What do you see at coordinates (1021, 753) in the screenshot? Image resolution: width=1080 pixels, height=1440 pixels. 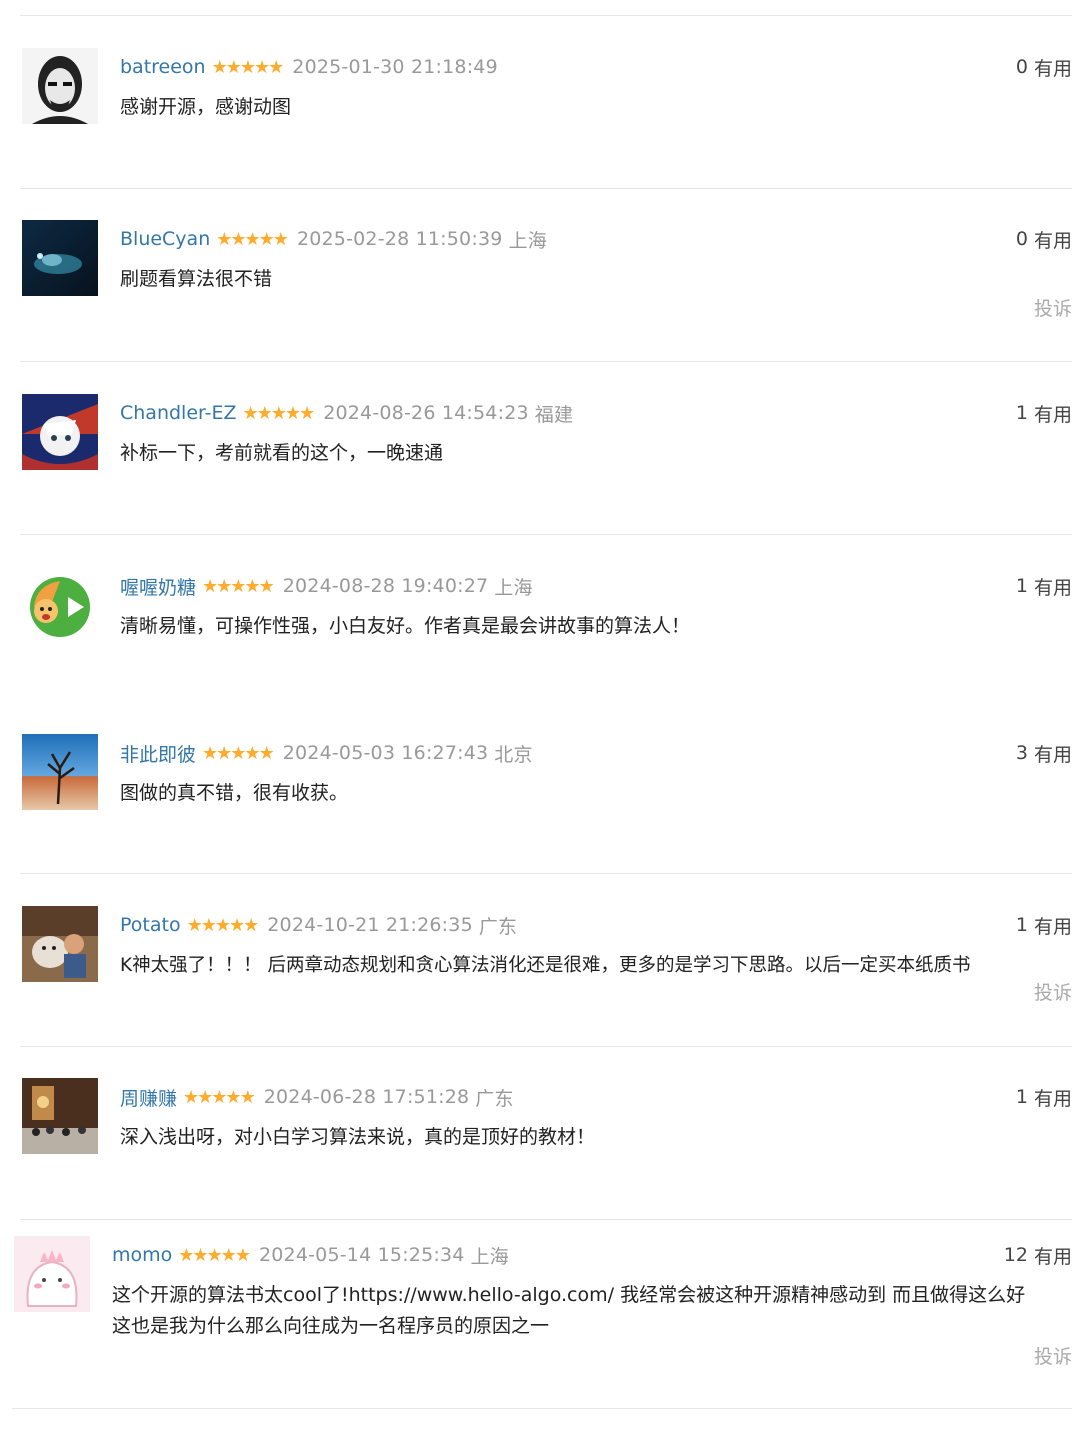 I see `useful-count: 3` at bounding box center [1021, 753].